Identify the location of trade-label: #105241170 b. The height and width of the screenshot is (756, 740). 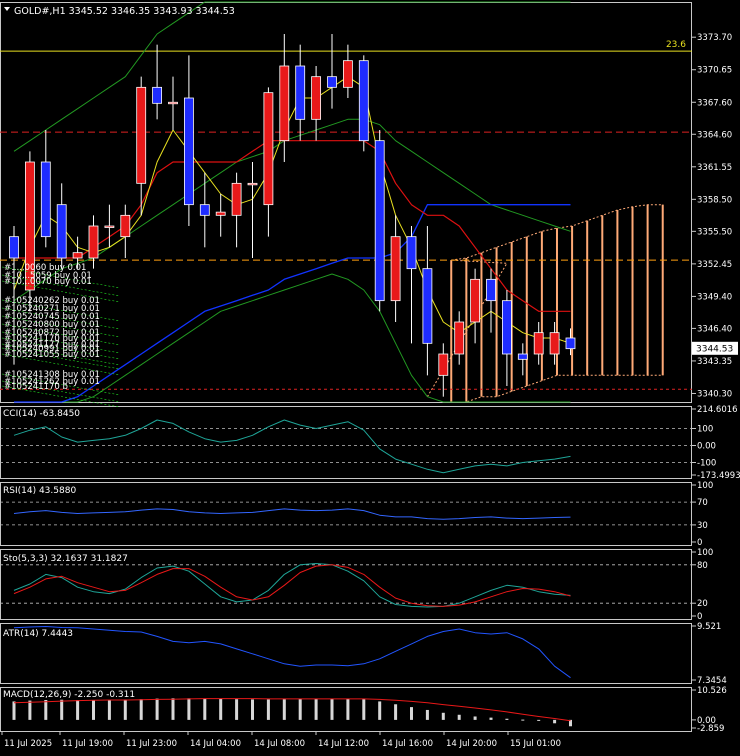
(36, 387).